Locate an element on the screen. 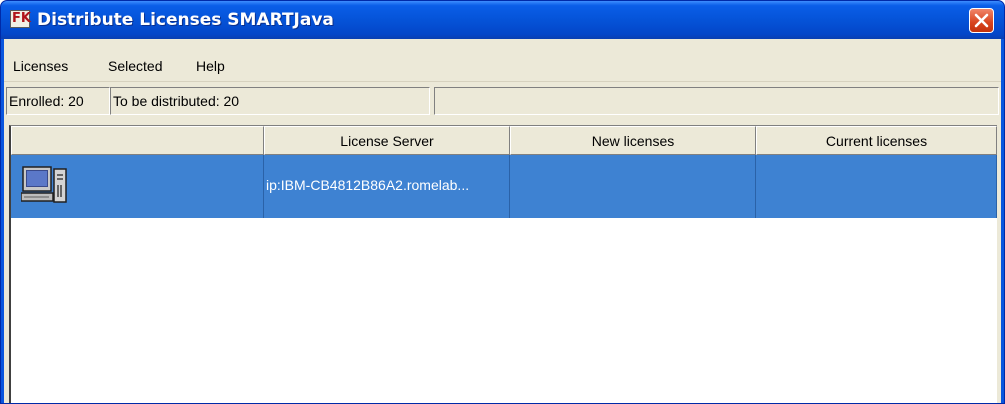 This screenshot has height=404, width=1005. title-bar: FK Distribute Licenses SMARTJava is located at coordinates (502, 20).